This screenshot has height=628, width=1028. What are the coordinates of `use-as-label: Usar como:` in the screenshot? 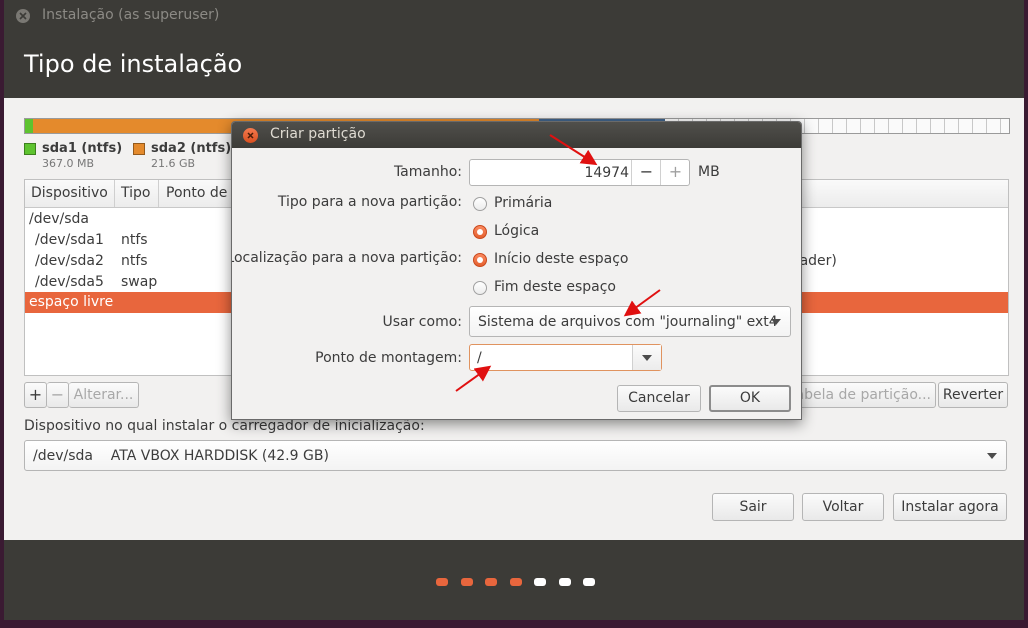 It's located at (422, 322).